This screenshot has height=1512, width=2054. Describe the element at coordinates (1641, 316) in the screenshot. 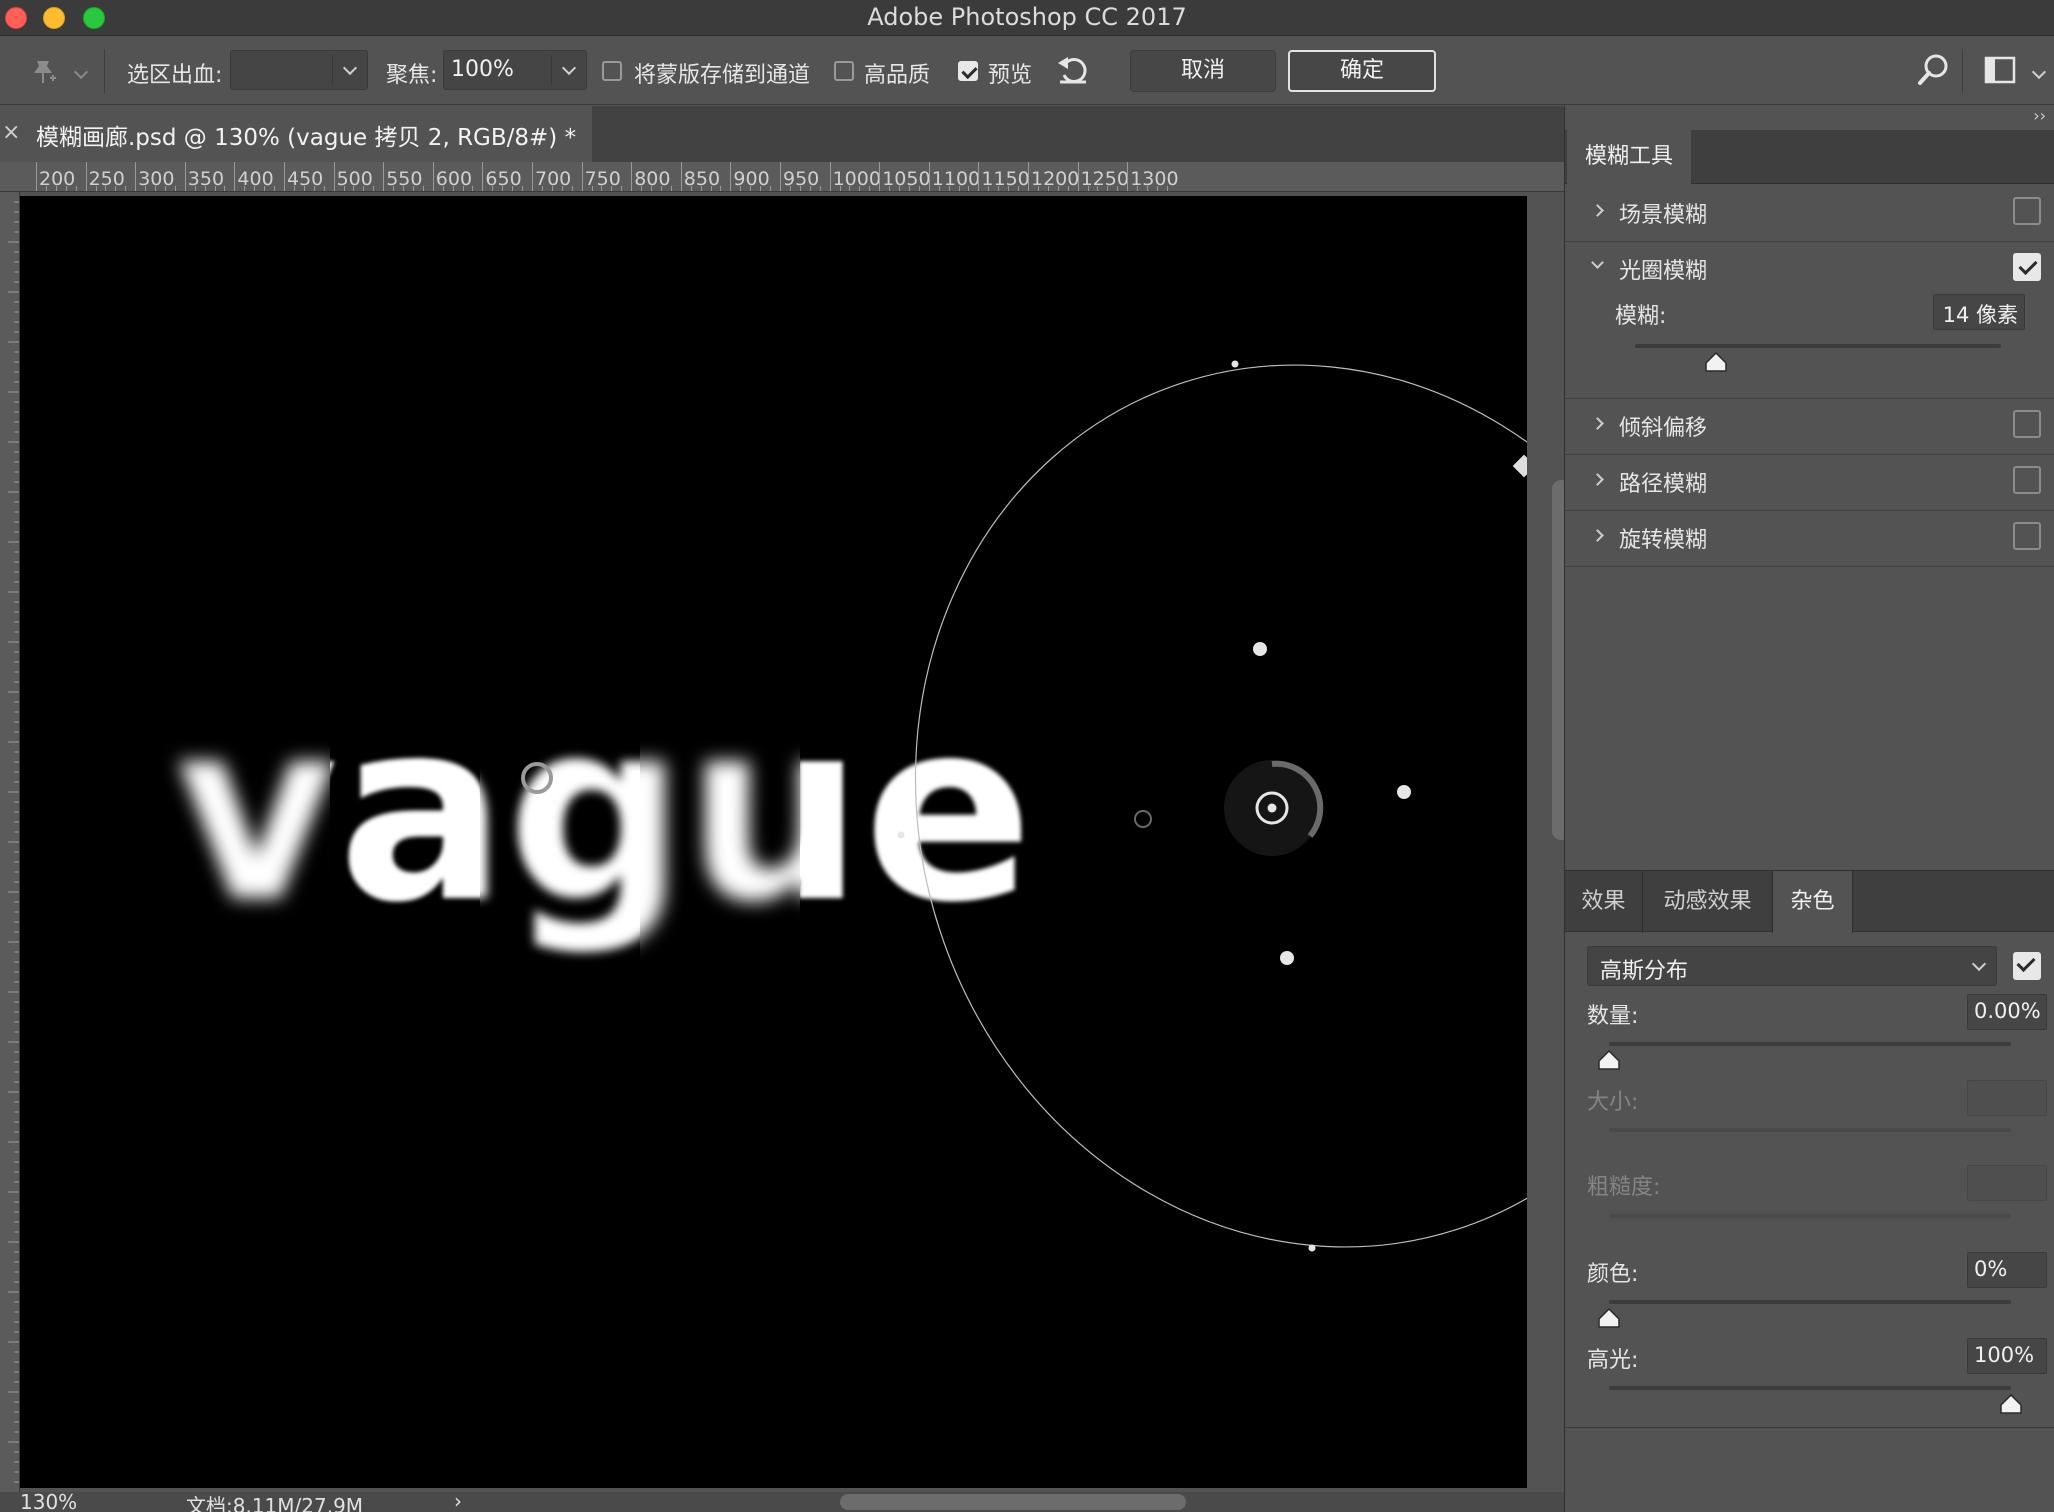

I see `iris-blur-amount-label: 模糊:` at that location.